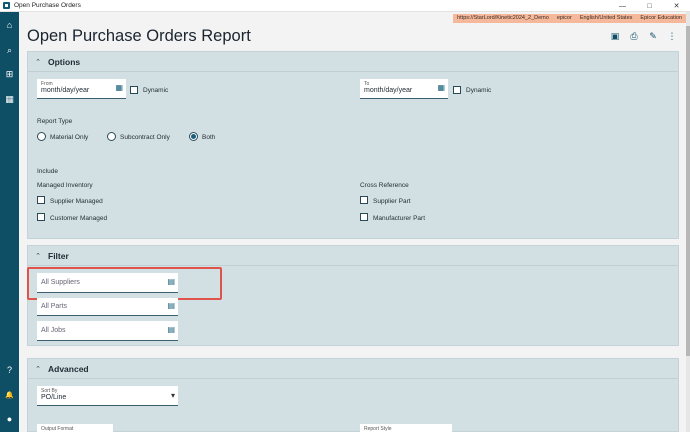  What do you see at coordinates (364, 217) in the screenshot?
I see `manufacturer-part-checkbox` at bounding box center [364, 217].